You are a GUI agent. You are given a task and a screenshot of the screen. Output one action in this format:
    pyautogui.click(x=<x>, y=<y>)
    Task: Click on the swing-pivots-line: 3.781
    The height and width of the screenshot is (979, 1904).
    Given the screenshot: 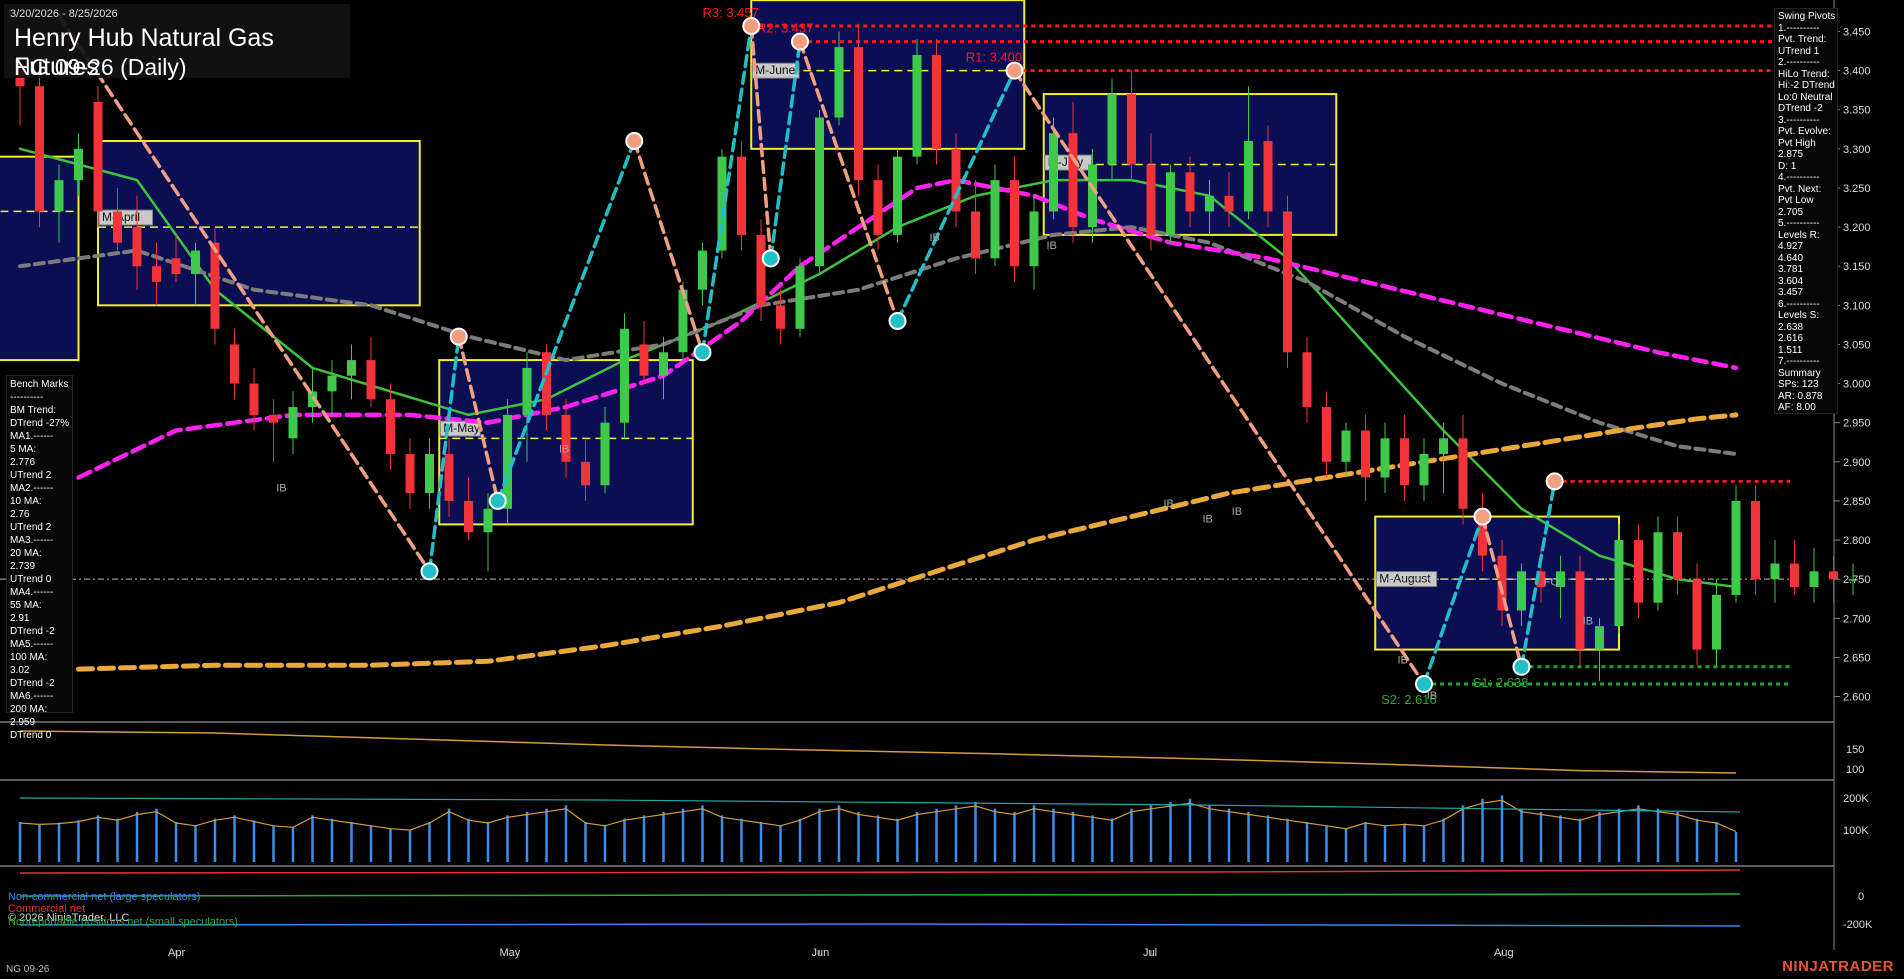 What is the action you would take?
    pyautogui.click(x=1791, y=269)
    